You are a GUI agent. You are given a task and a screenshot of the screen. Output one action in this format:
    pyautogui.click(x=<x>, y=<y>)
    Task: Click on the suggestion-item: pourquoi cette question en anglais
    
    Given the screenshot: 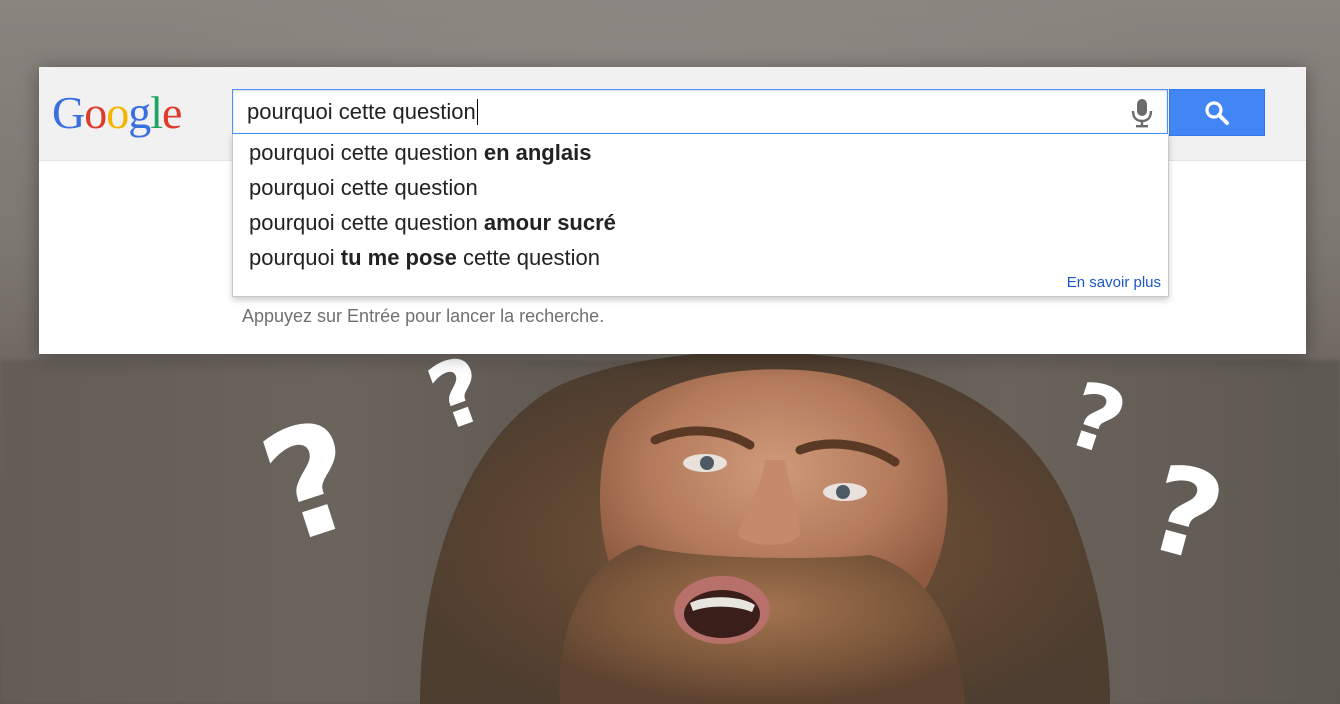 What is the action you would take?
    pyautogui.click(x=420, y=152)
    